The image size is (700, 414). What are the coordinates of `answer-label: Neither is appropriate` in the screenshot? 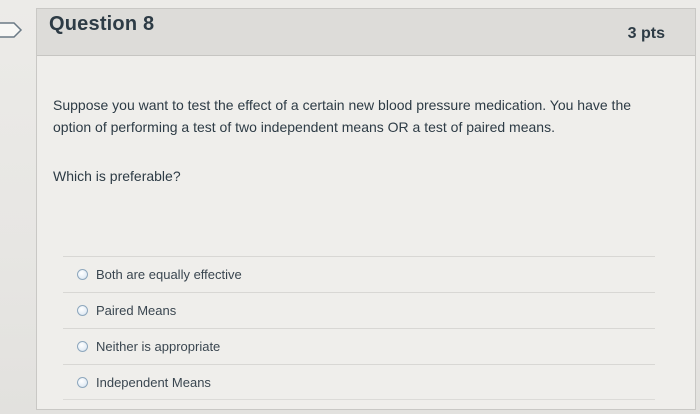 It's located at (158, 346).